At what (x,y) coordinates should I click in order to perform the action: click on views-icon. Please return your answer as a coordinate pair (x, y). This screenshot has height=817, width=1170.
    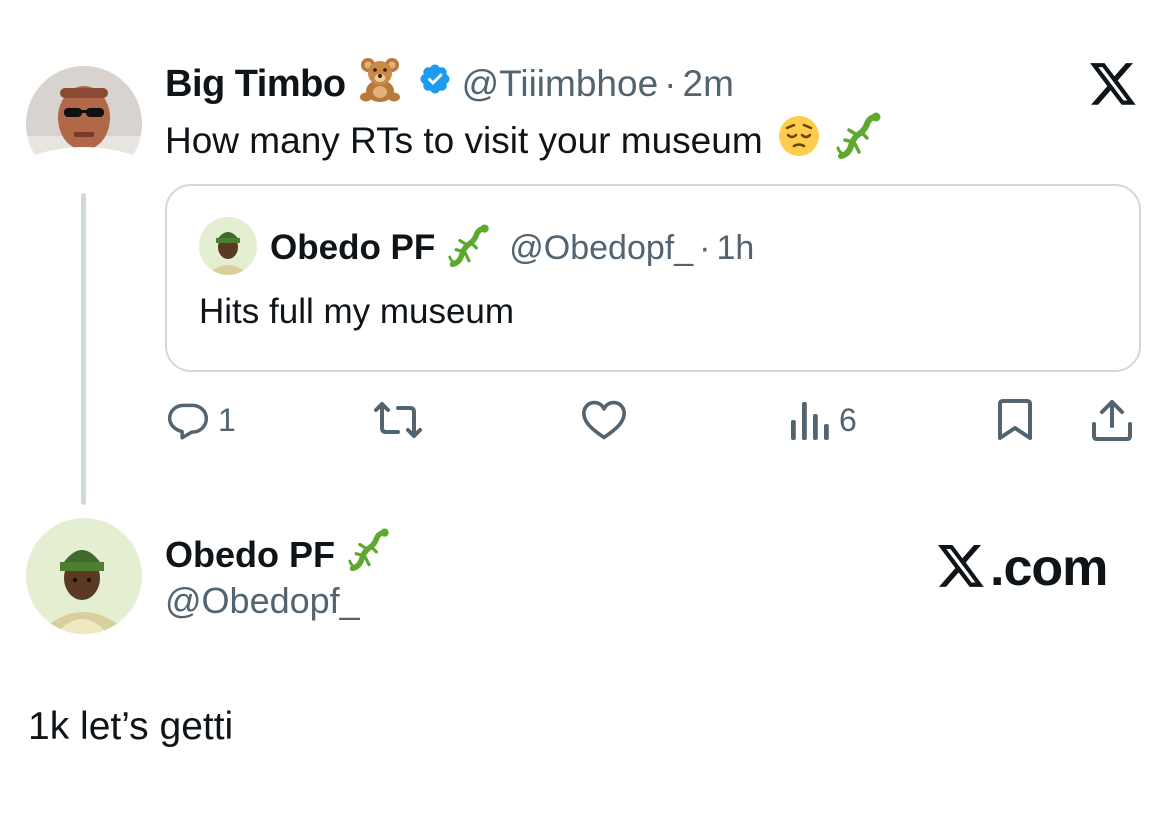
    Looking at the image, I should click on (810, 420).